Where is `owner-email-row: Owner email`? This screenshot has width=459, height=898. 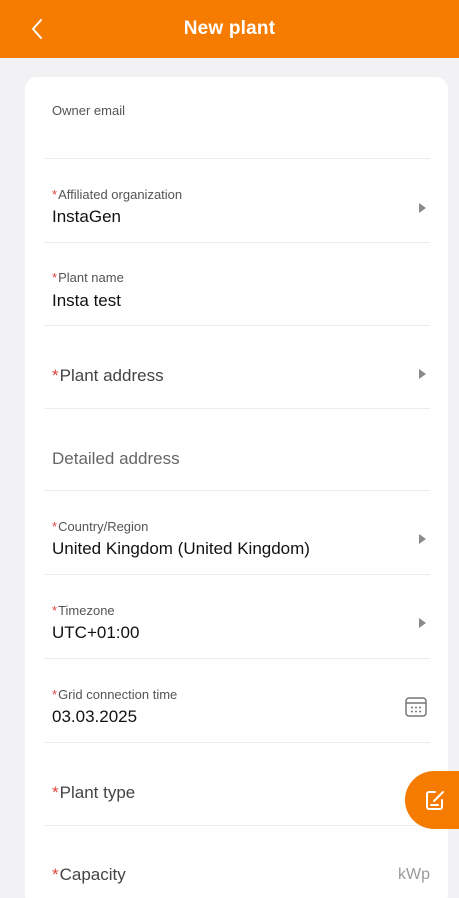
owner-email-row: Owner email is located at coordinates (237, 118).